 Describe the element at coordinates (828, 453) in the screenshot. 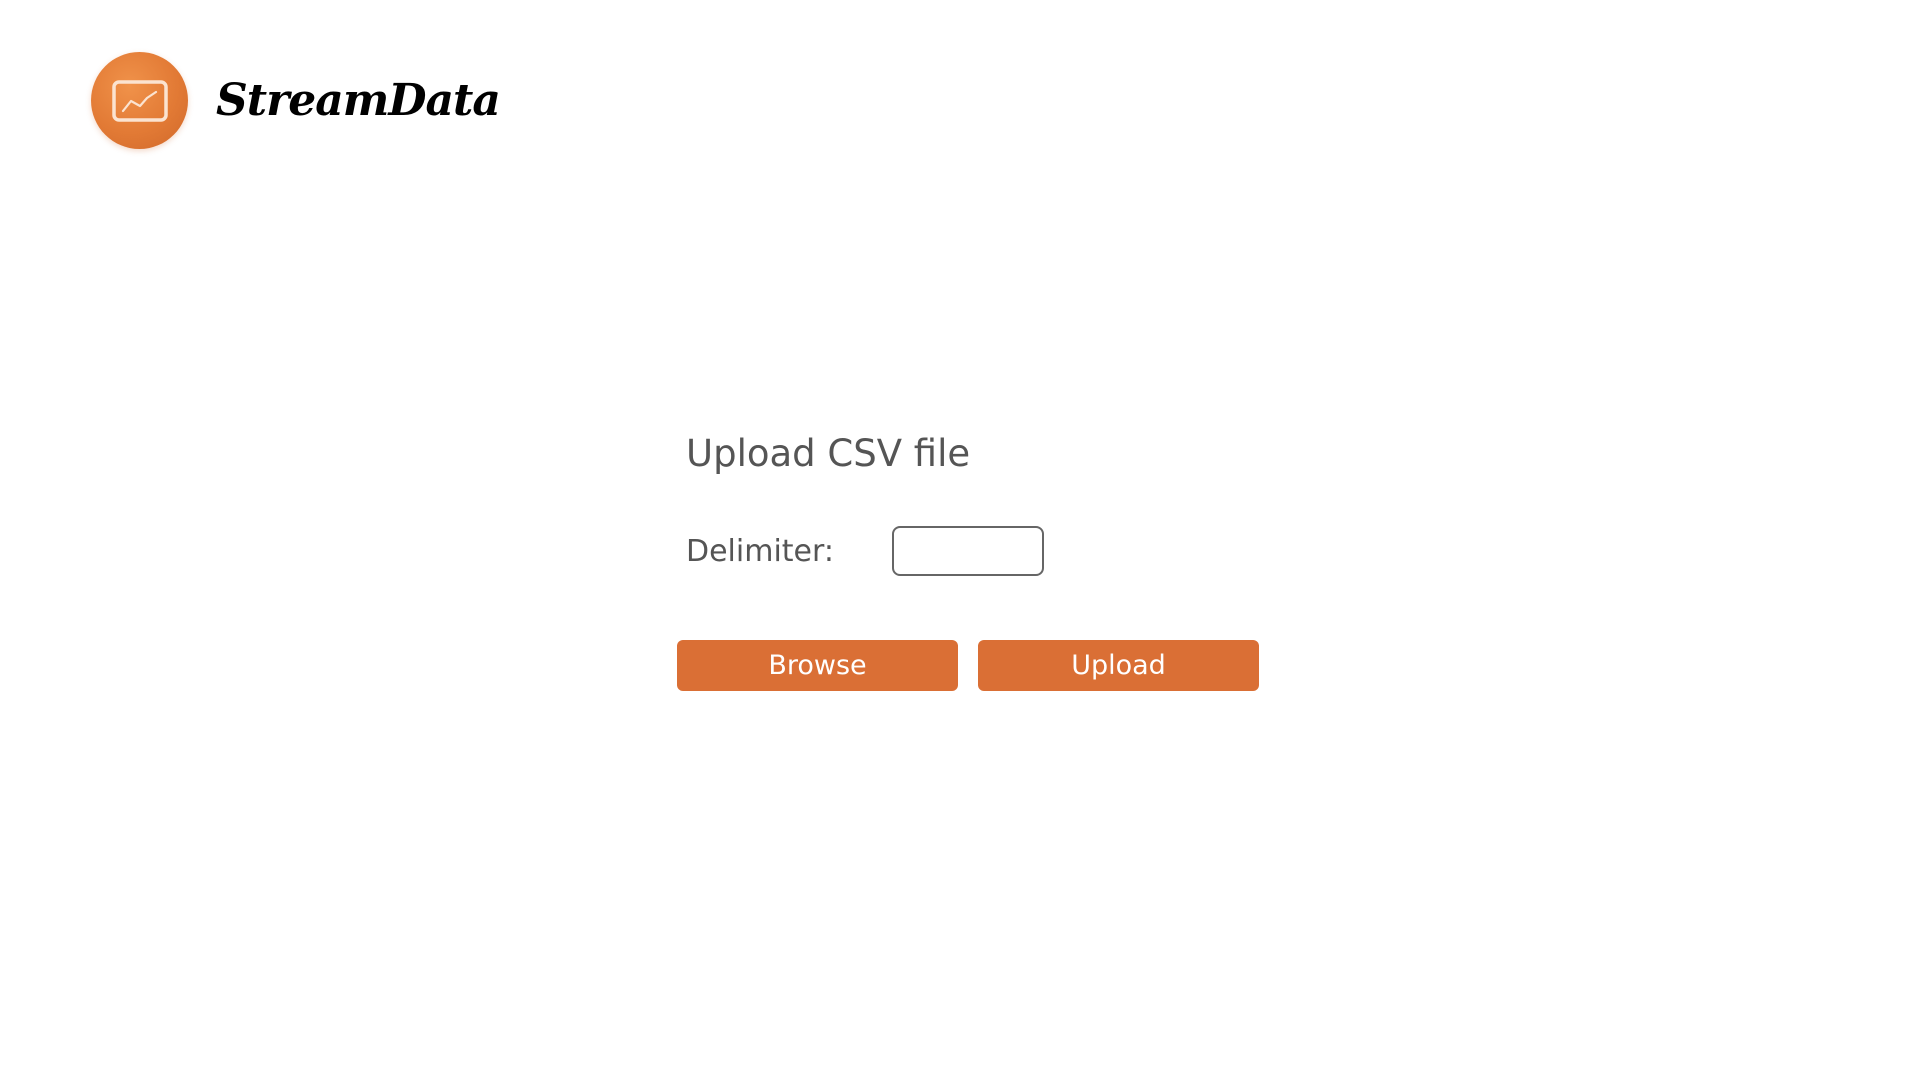

I see `page-title: Upload CSV file` at that location.